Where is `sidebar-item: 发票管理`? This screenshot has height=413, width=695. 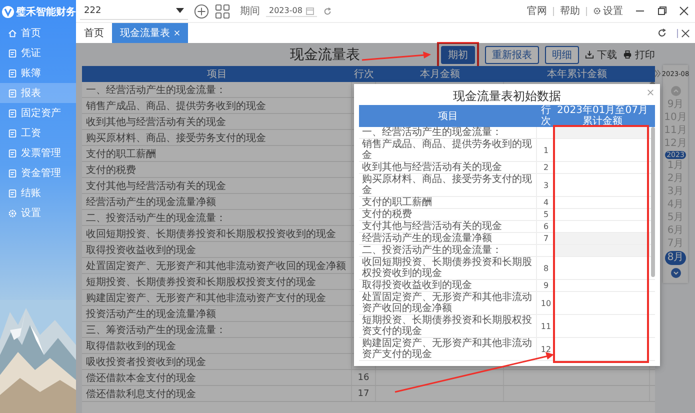 sidebar-item: 发票管理 is located at coordinates (38, 153).